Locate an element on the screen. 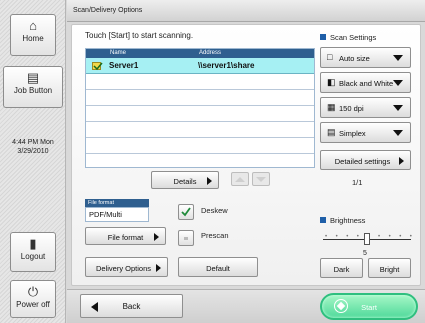 Image resolution: width=425 pixels, height=323 pixels. bright-label: Bright is located at coordinates (389, 269).